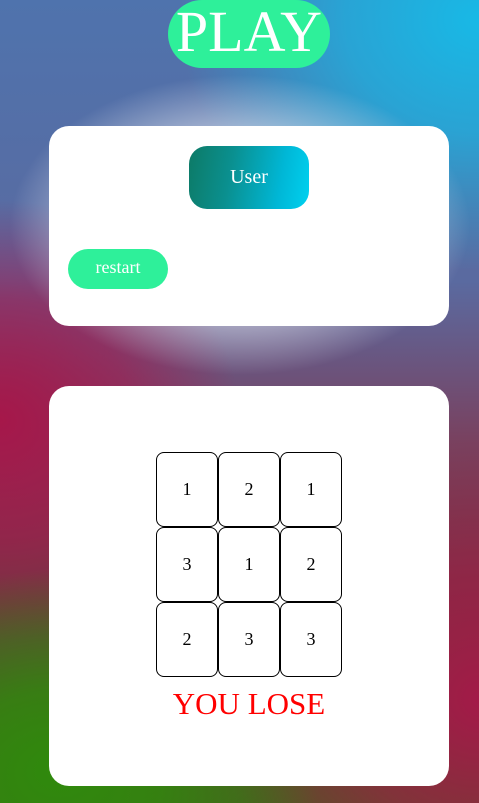 This screenshot has height=803, width=479. I want to click on board-cell-8: 3, so click(249, 639).